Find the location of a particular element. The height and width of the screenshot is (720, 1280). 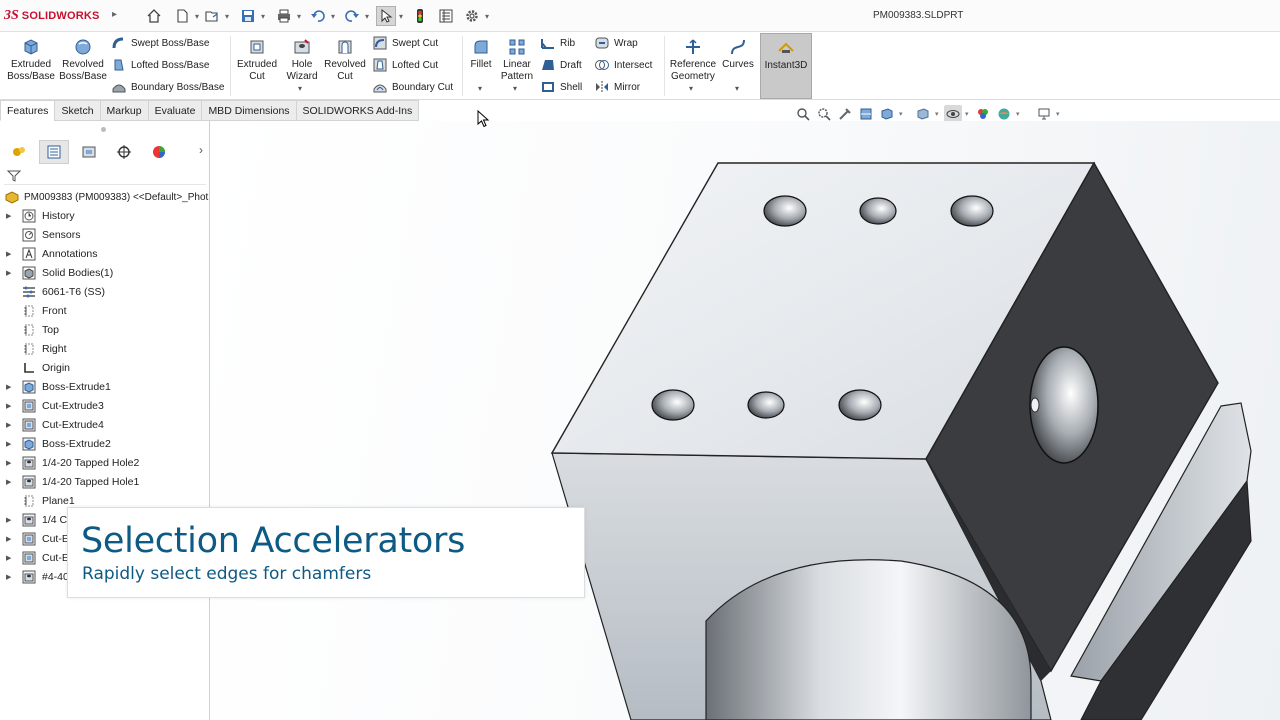

menu-expand-icon: ▸ is located at coordinates (114, 14).